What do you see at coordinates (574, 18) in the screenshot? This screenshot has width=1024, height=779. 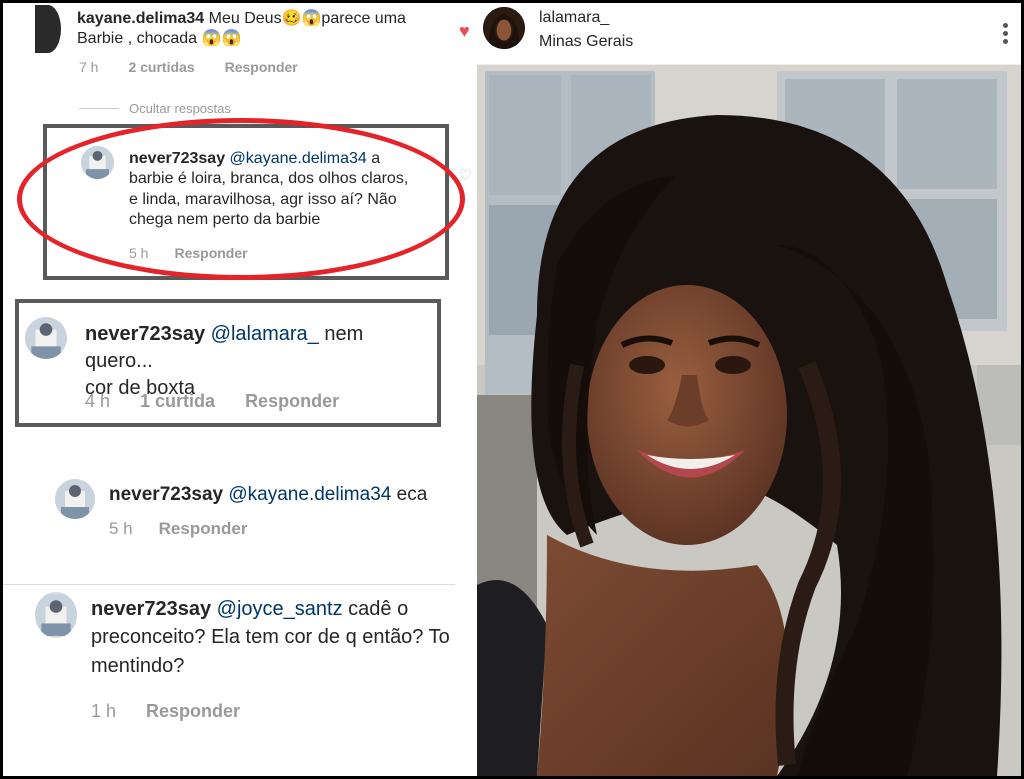 I see `post-username: lalamara_` at bounding box center [574, 18].